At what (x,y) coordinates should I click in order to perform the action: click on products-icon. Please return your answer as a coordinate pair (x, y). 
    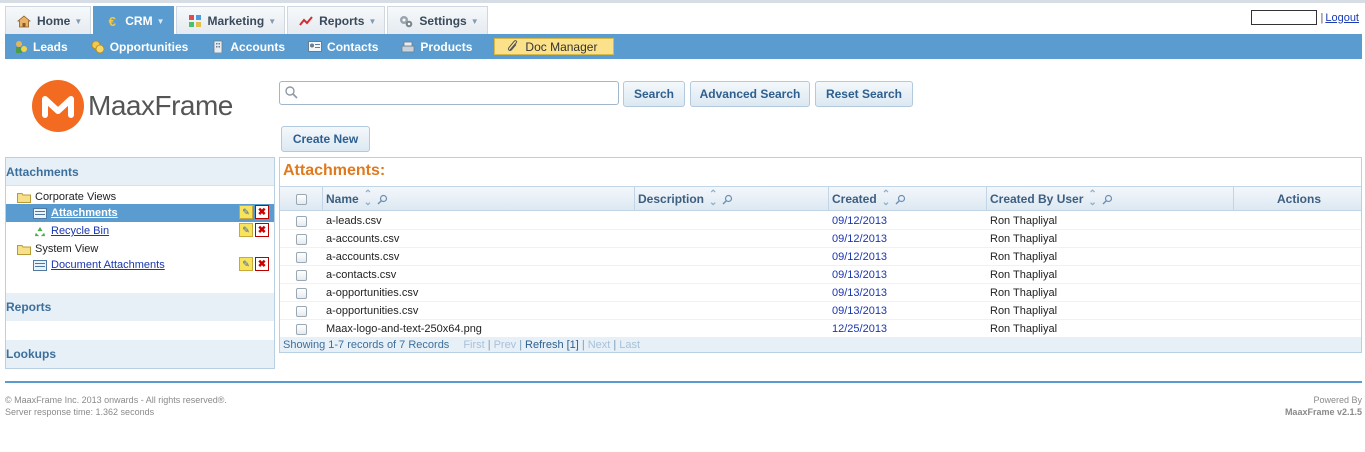
    Looking at the image, I should click on (408, 47).